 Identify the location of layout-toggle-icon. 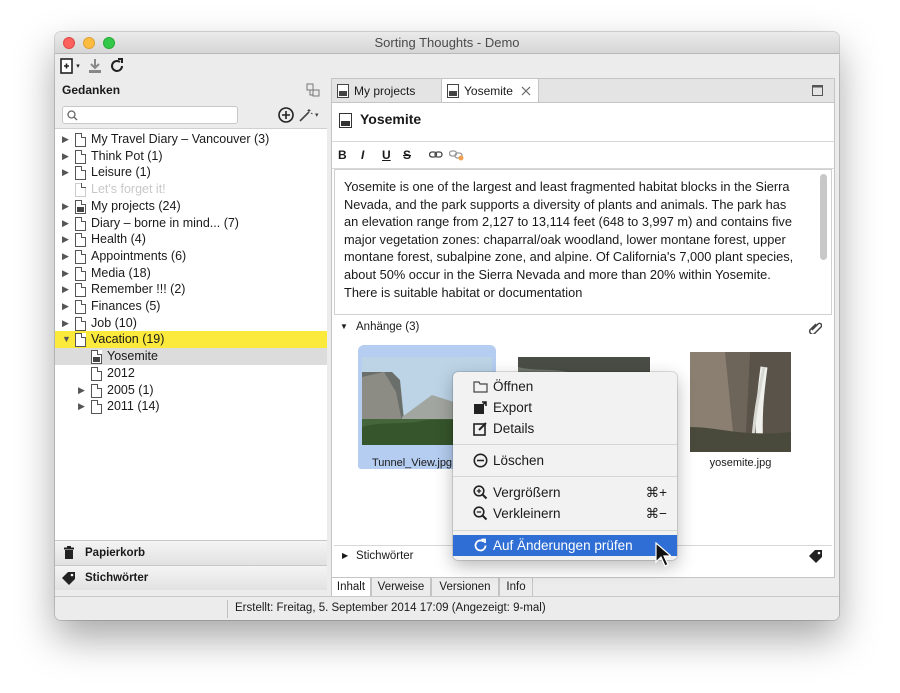
(313, 91).